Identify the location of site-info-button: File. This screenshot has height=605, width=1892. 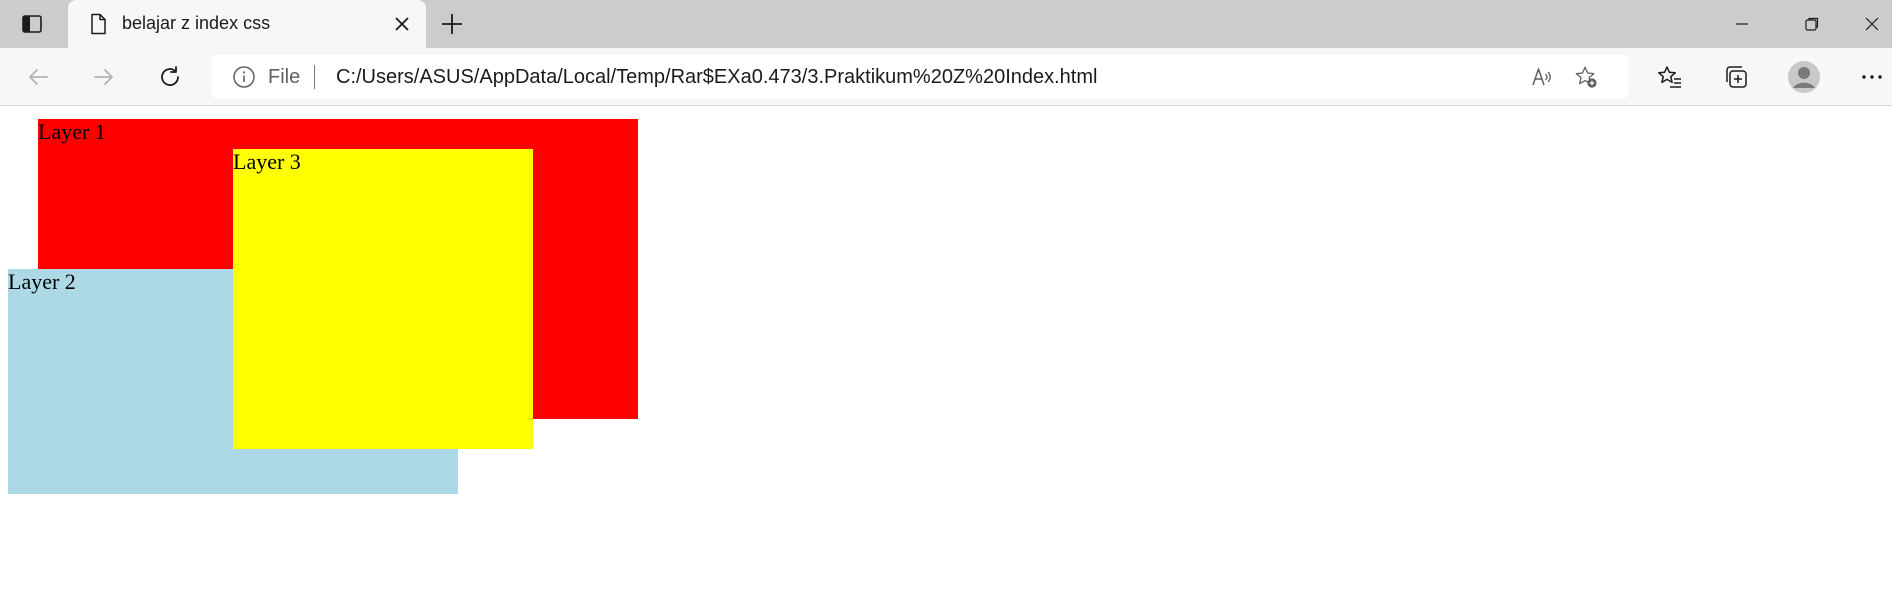
(266, 77).